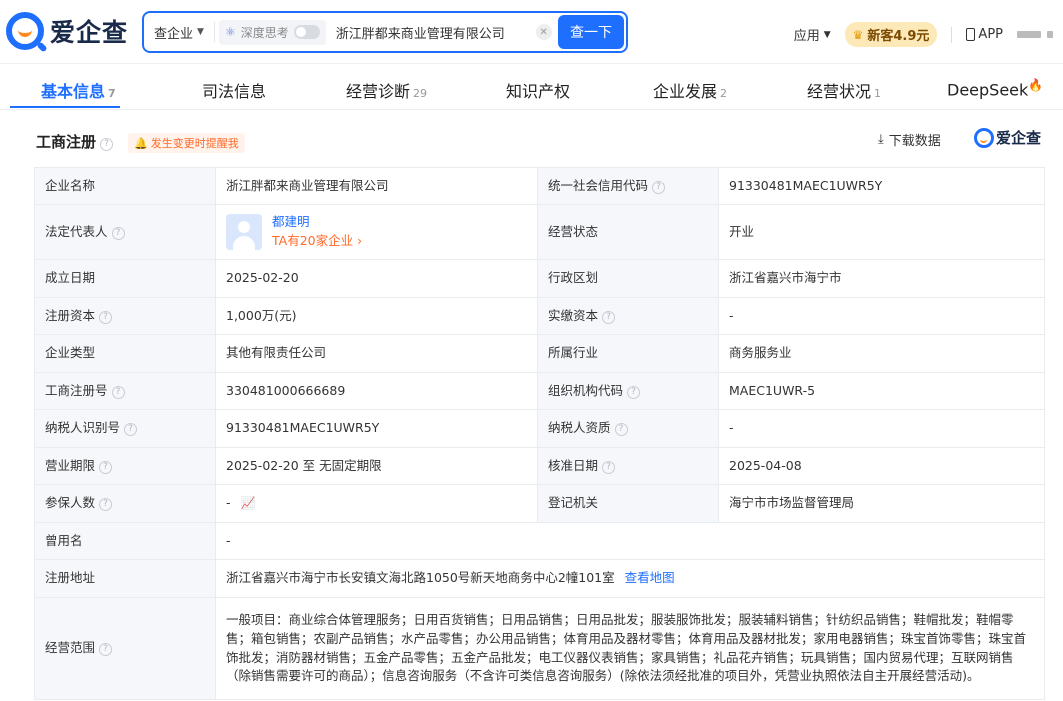  I want to click on table-row: 参保人数? - 📈 登记机关 海宁市市场监督管理局, so click(539, 503).